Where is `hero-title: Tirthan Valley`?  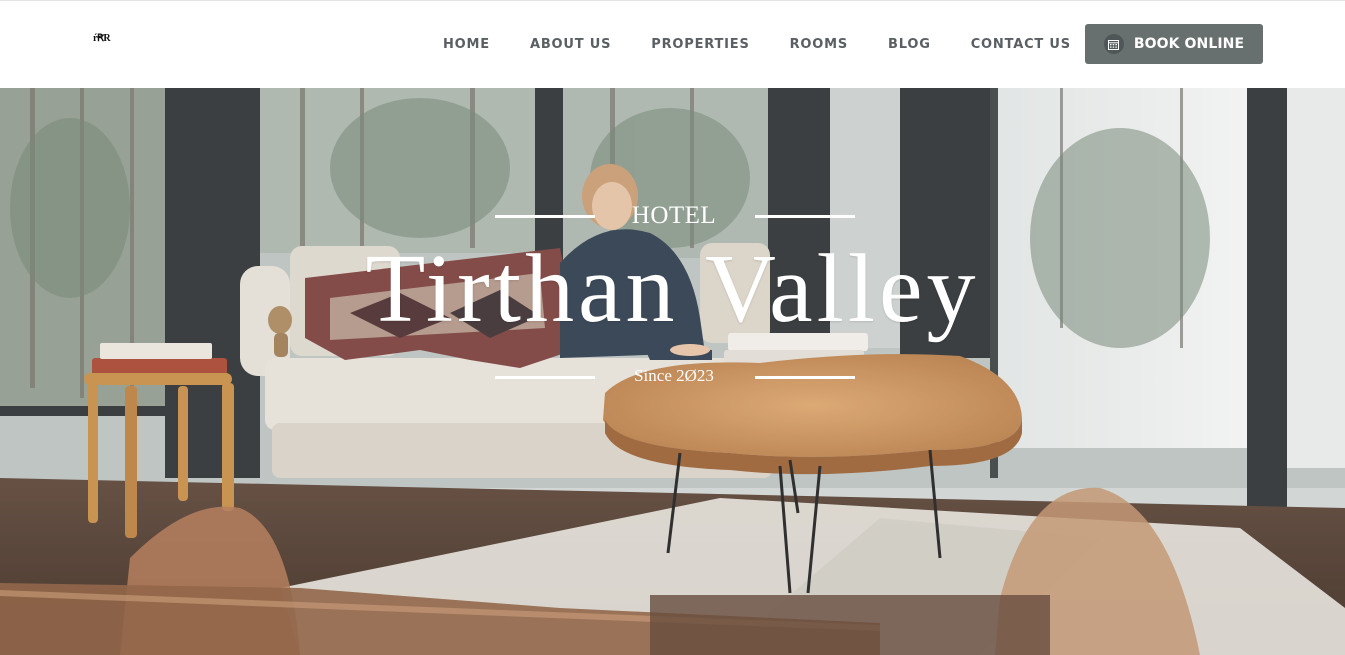
hero-title: Tirthan Valley is located at coordinates (672, 289).